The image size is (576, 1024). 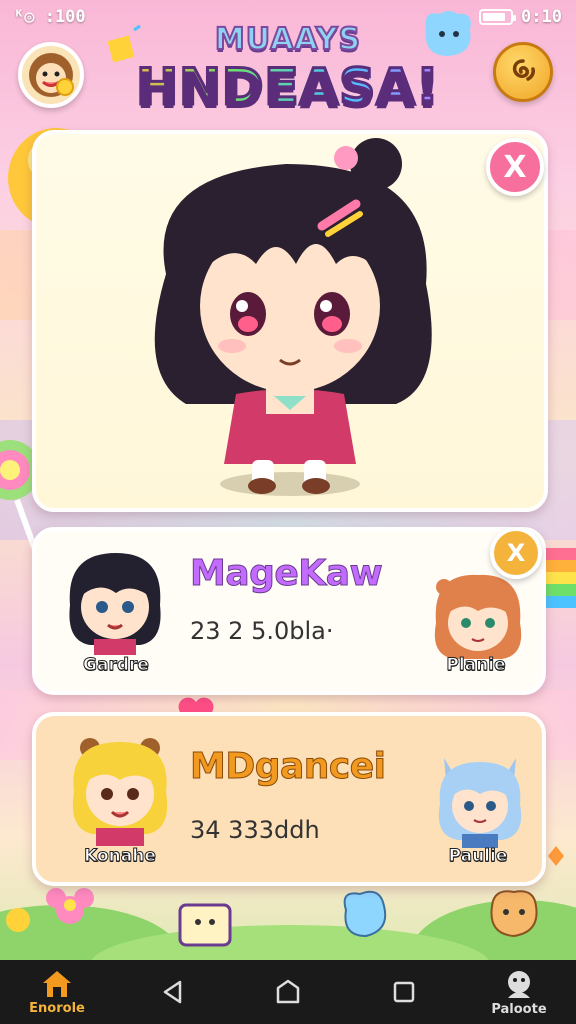 What do you see at coordinates (480, 803) in the screenshot?
I see `player-2-right-avatar` at bounding box center [480, 803].